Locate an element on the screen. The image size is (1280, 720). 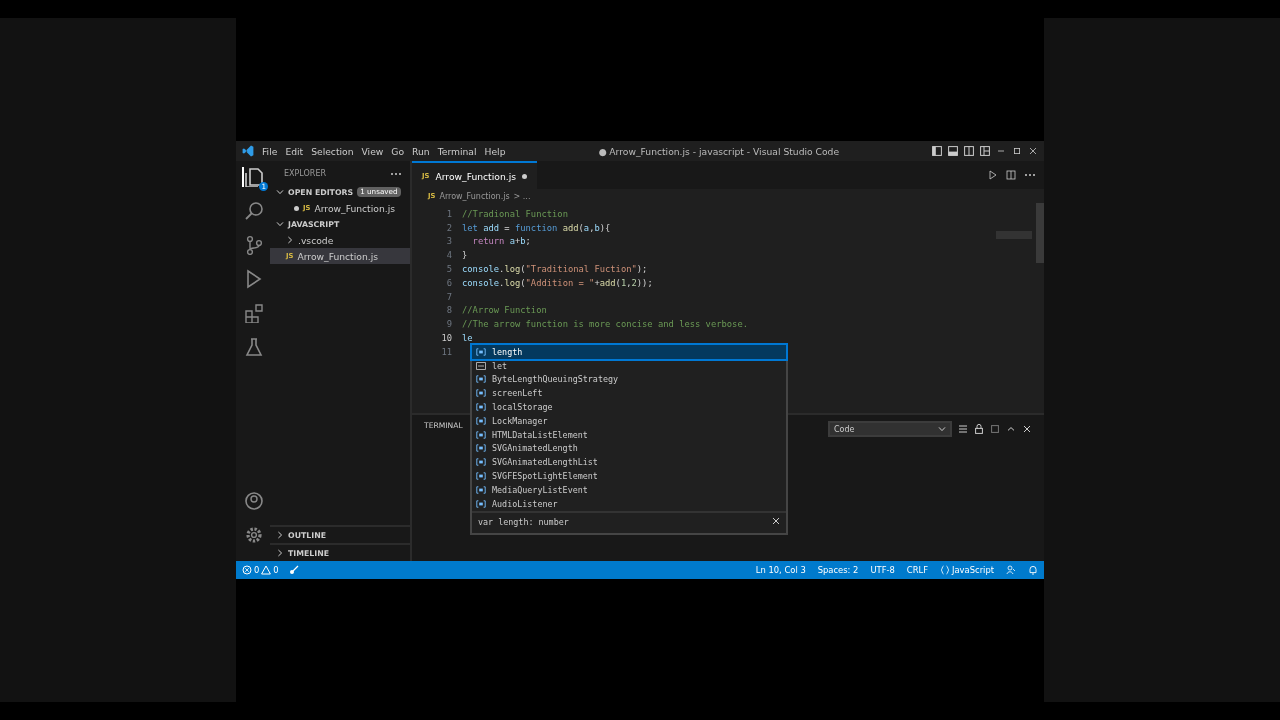
warning-icon is located at coordinates (266, 570).